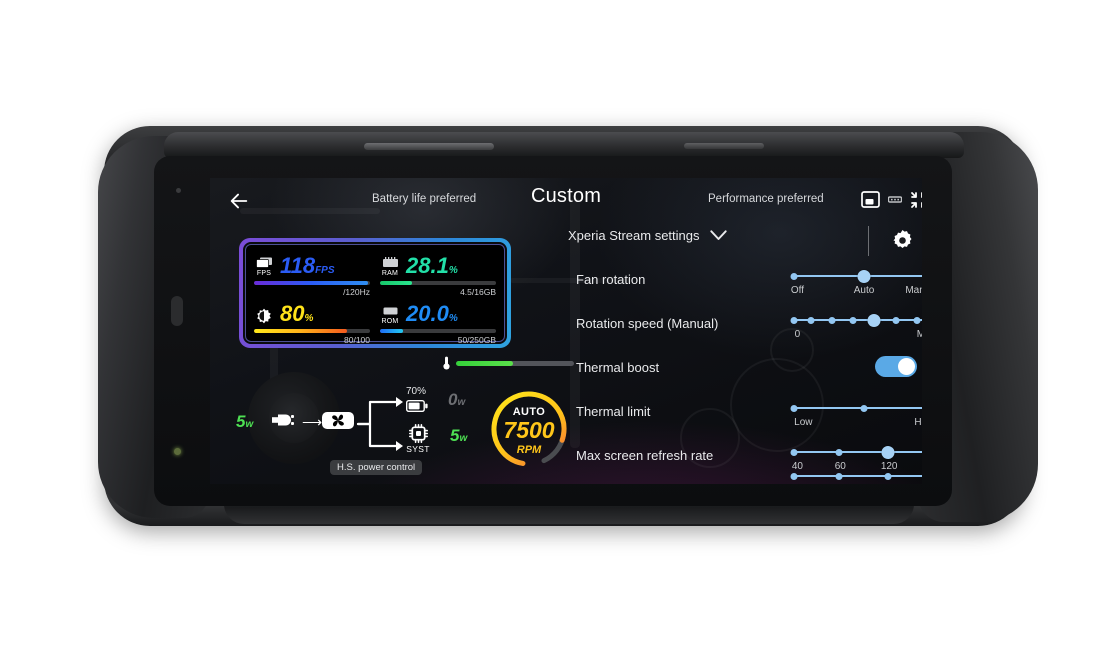 The image size is (1096, 666). What do you see at coordinates (476, 340) in the screenshot?
I see `rom-sub: 50/250GB` at bounding box center [476, 340].